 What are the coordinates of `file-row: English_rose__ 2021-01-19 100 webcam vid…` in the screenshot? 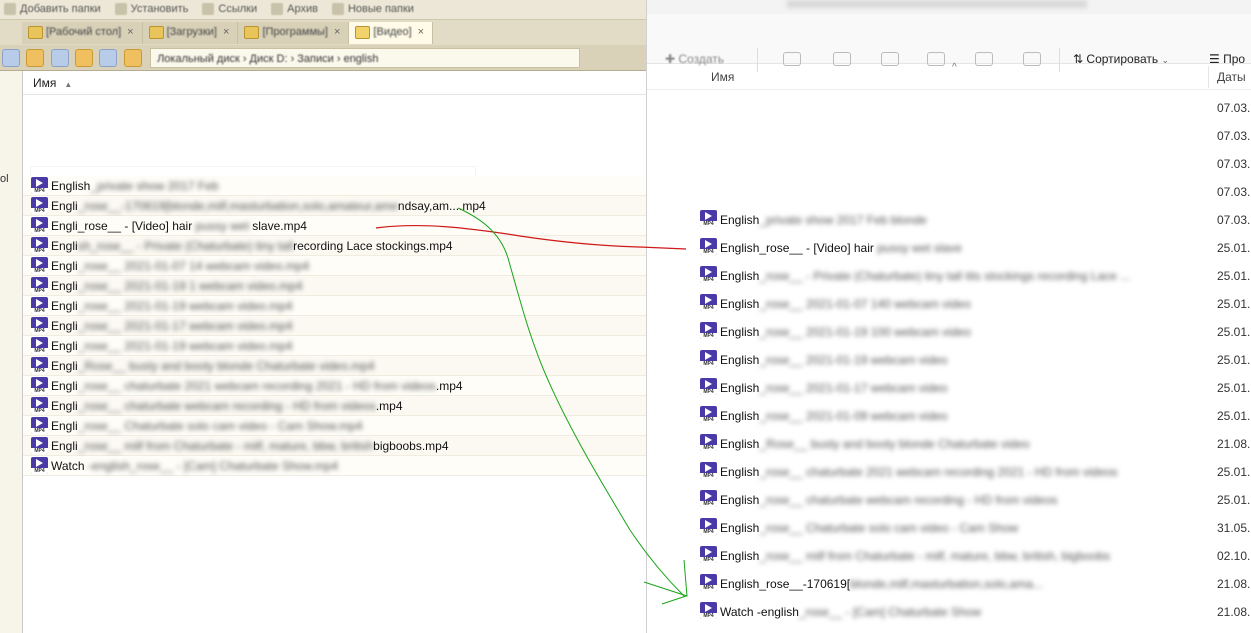 It's located at (949, 332).